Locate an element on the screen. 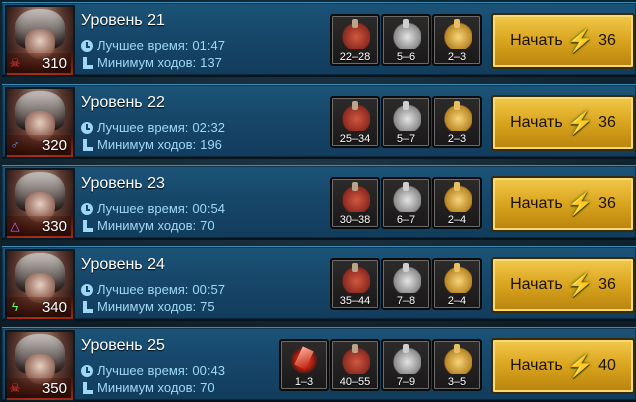 The height and width of the screenshot is (402, 636). triangle-icon: △ is located at coordinates (15, 226).